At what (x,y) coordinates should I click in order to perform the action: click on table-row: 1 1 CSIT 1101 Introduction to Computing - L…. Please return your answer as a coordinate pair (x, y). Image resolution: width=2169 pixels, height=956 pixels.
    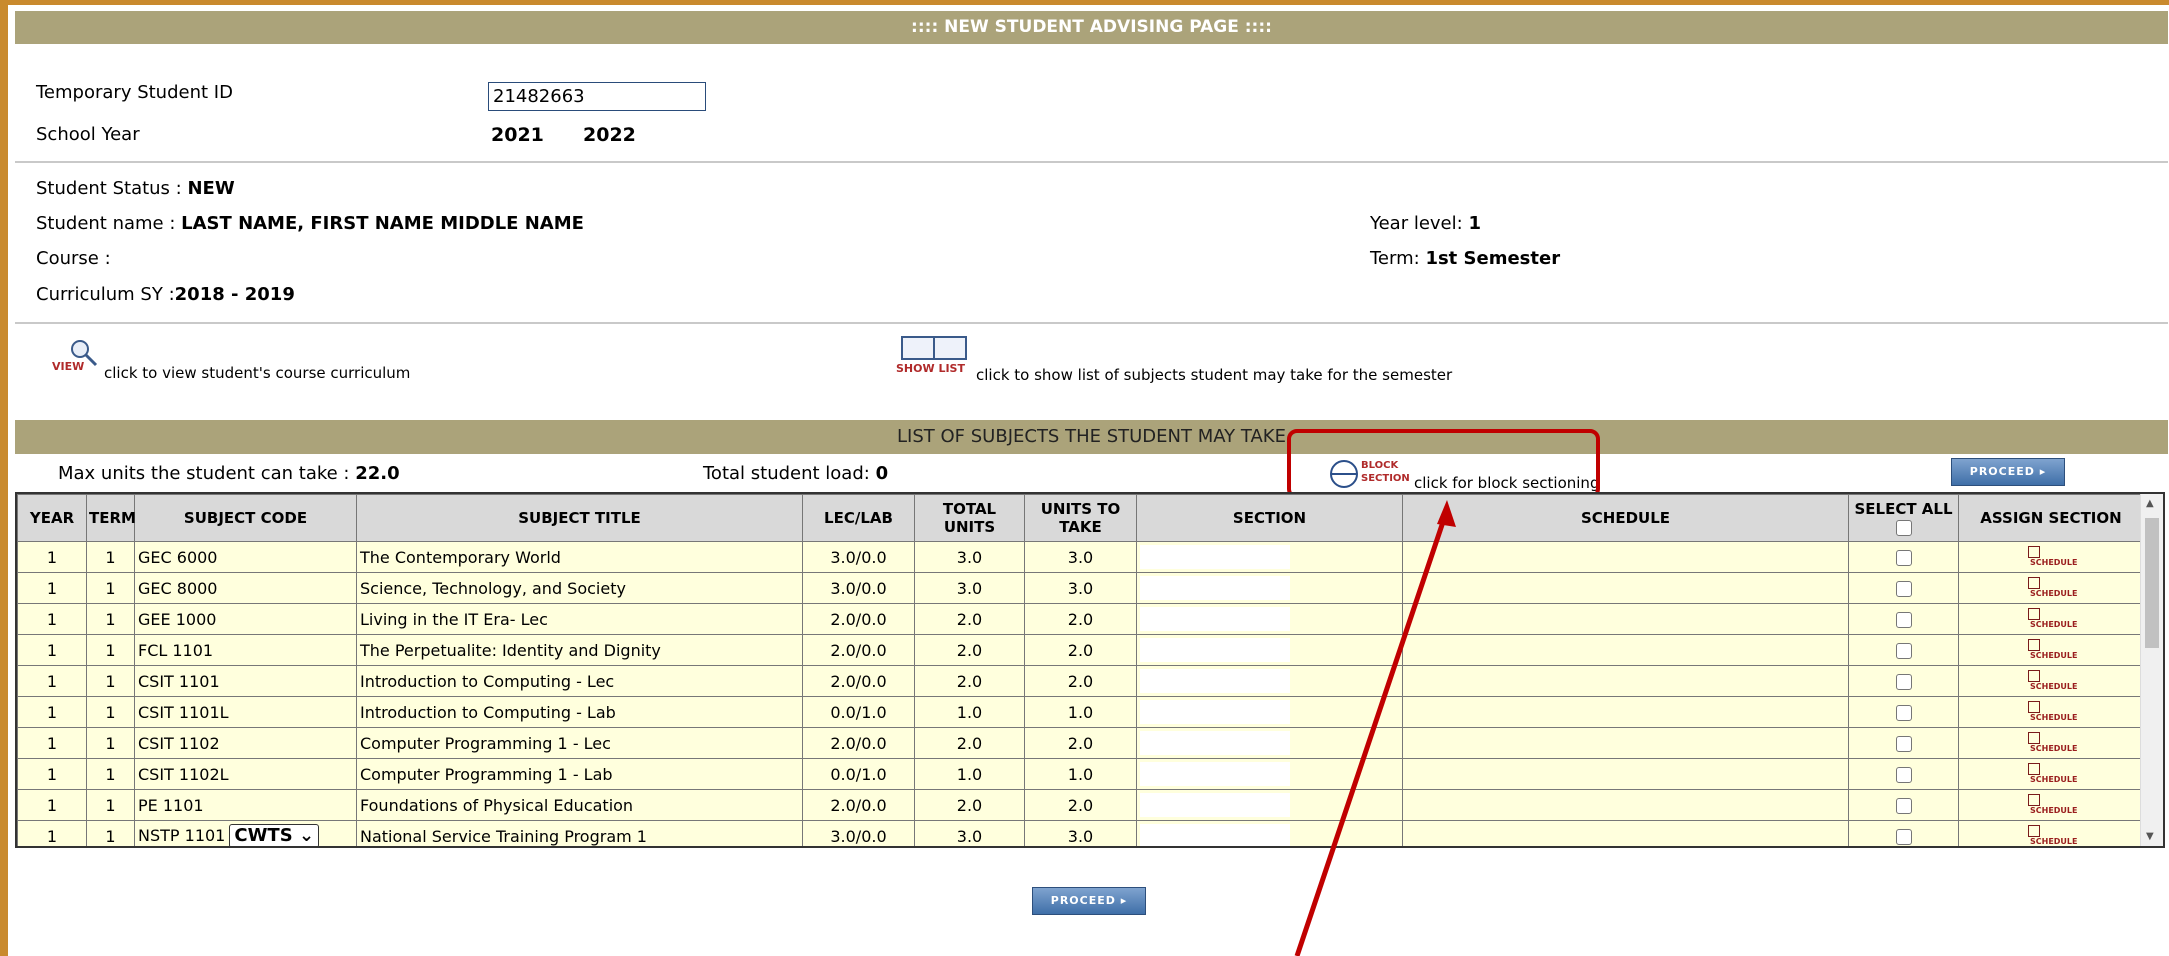
    Looking at the image, I should click on (1080, 681).